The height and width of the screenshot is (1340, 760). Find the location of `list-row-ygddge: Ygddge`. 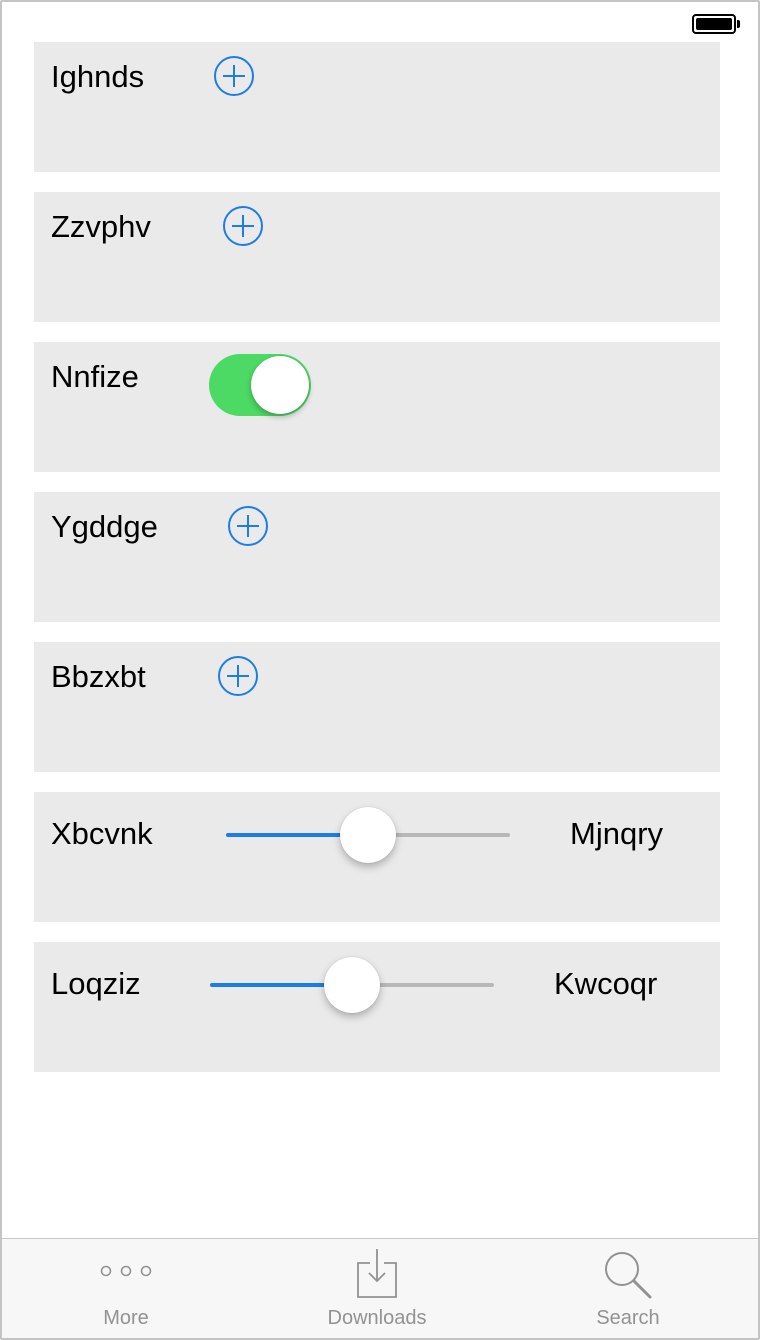

list-row-ygddge: Ygddge is located at coordinates (377, 557).